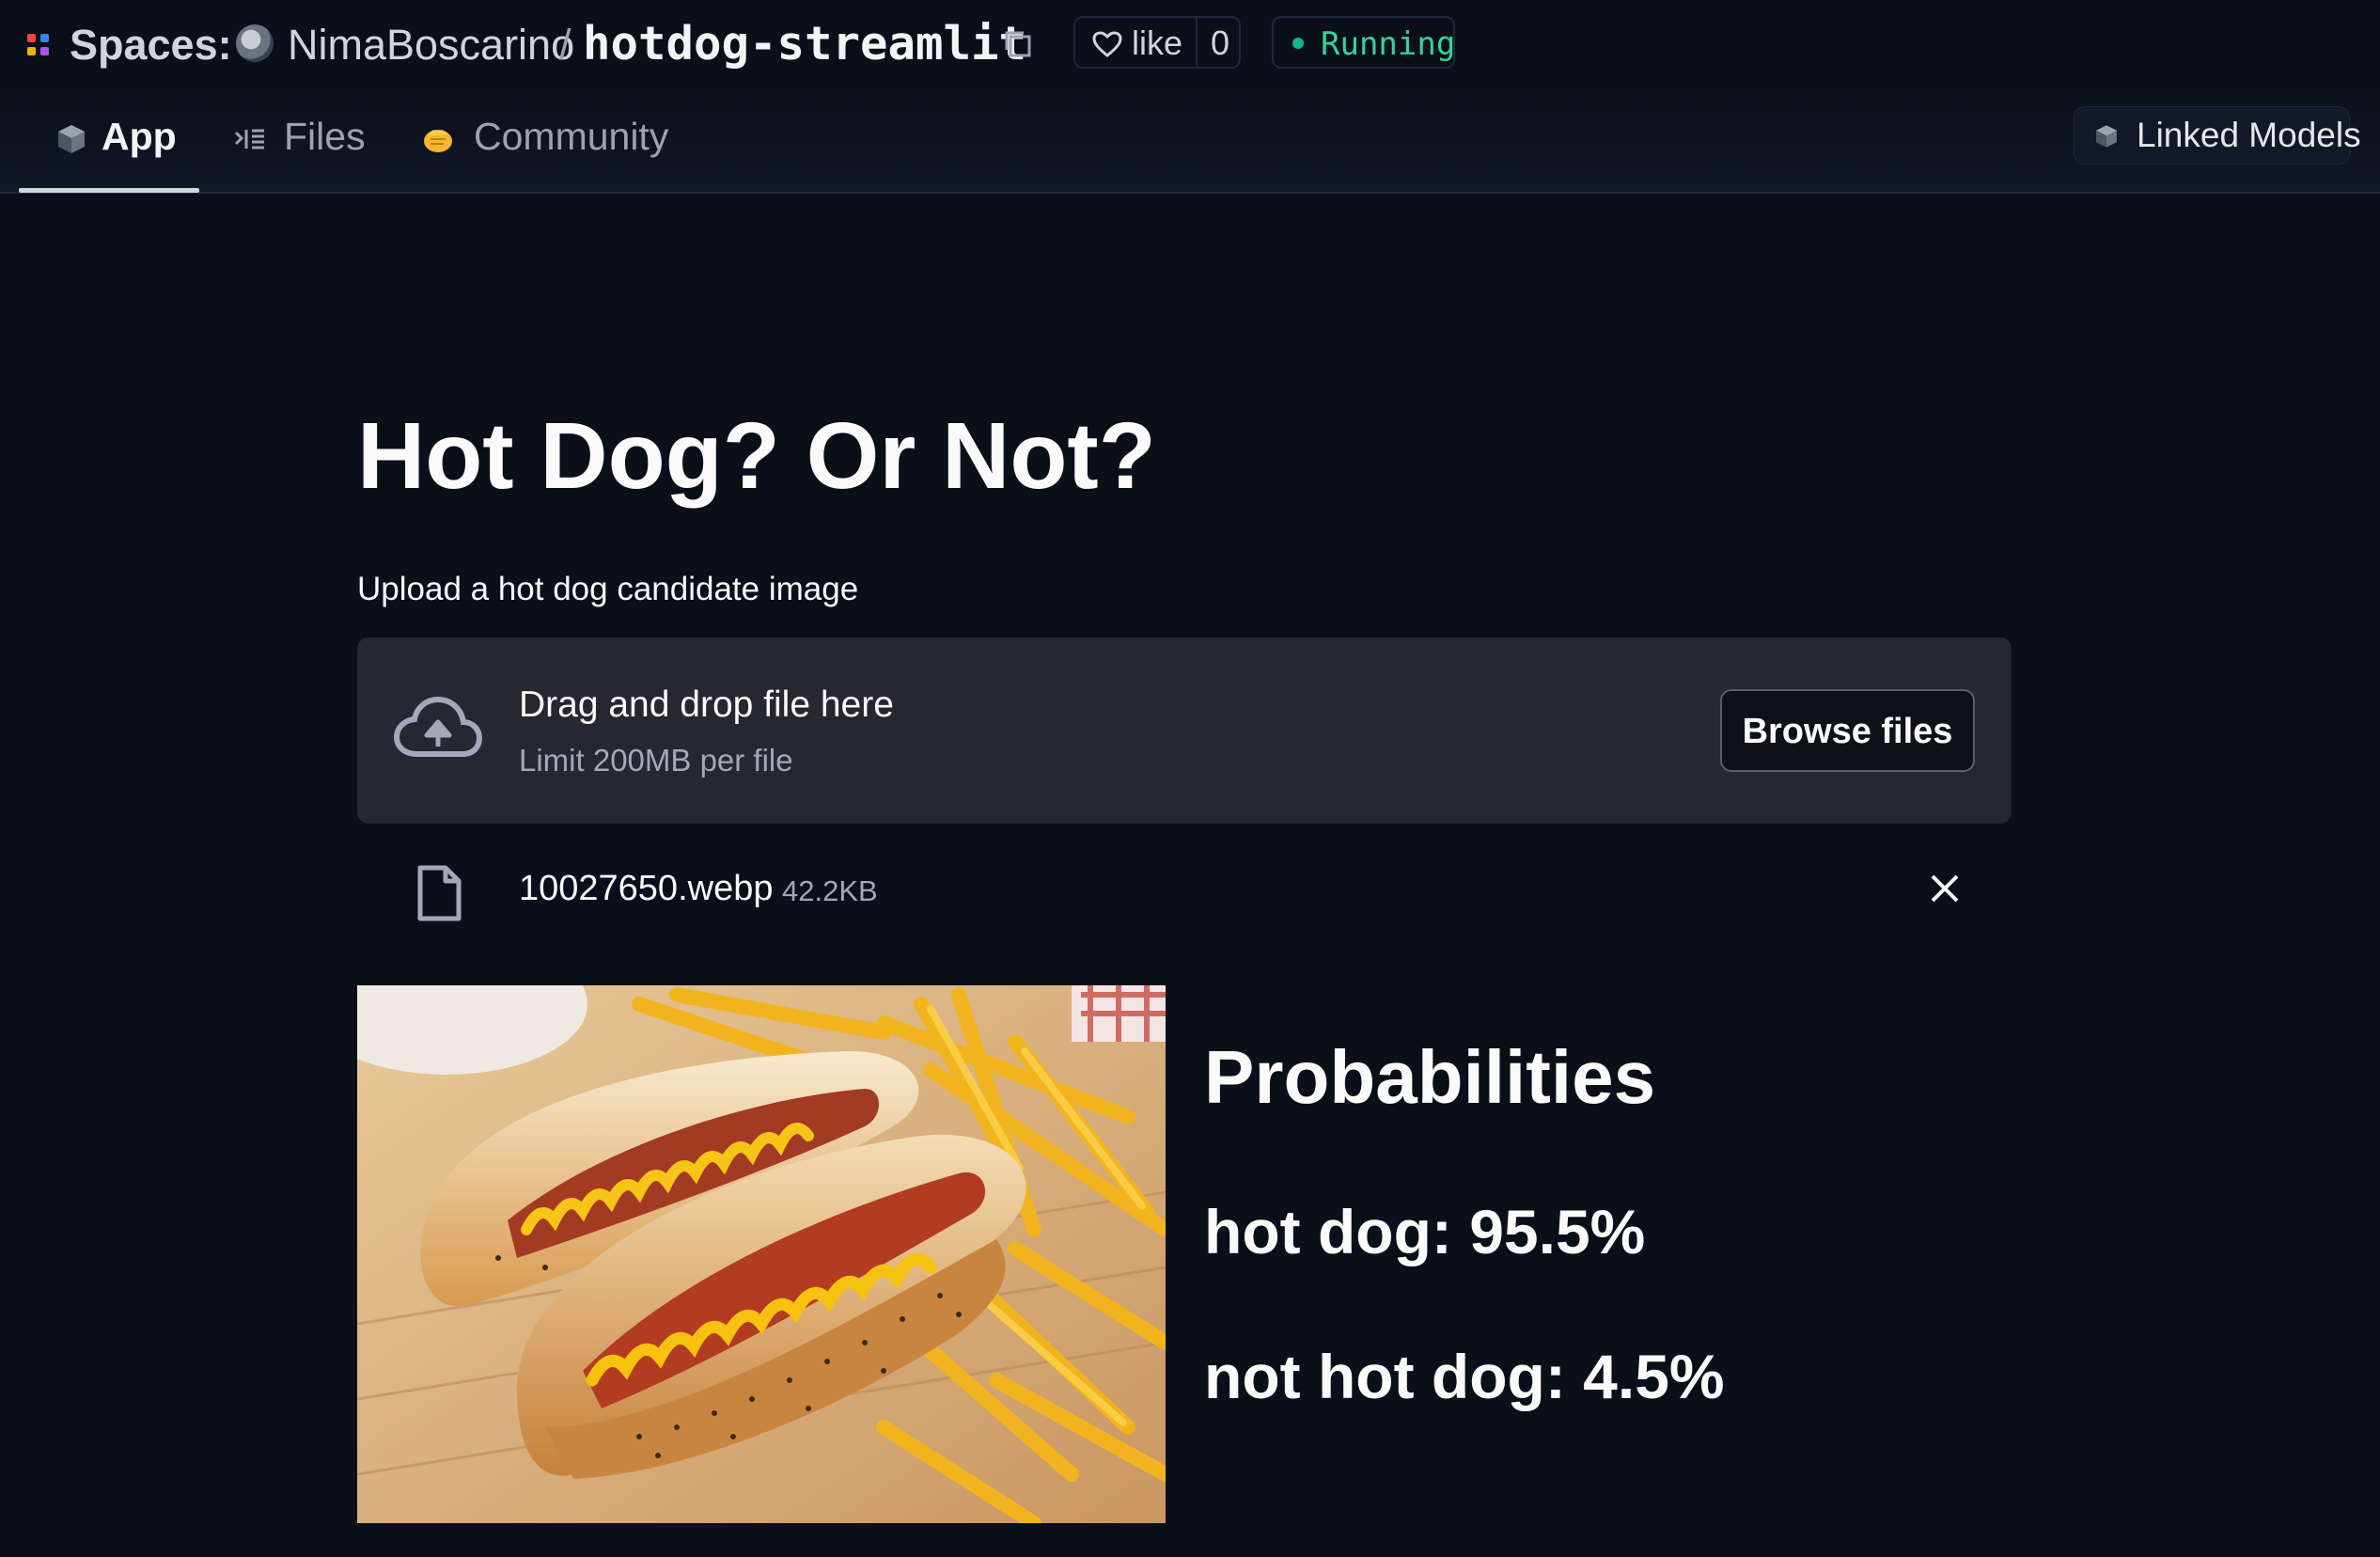  I want to click on community-emoji-icon, so click(438, 141).